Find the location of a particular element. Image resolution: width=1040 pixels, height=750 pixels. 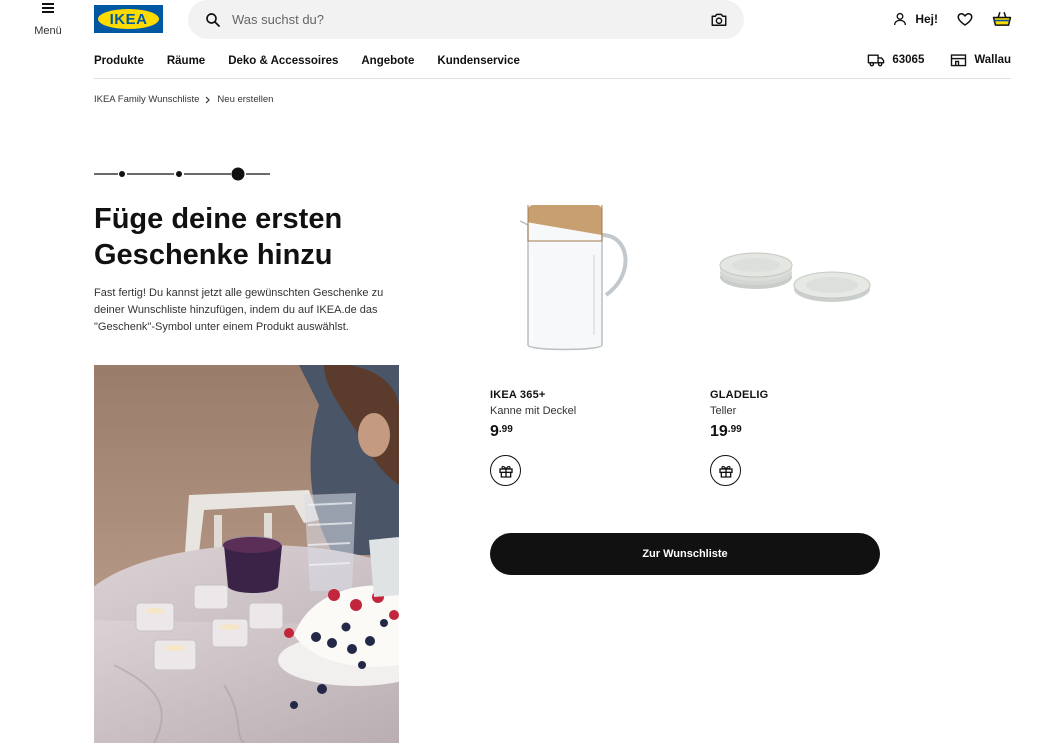

header-divider is located at coordinates (552, 78).